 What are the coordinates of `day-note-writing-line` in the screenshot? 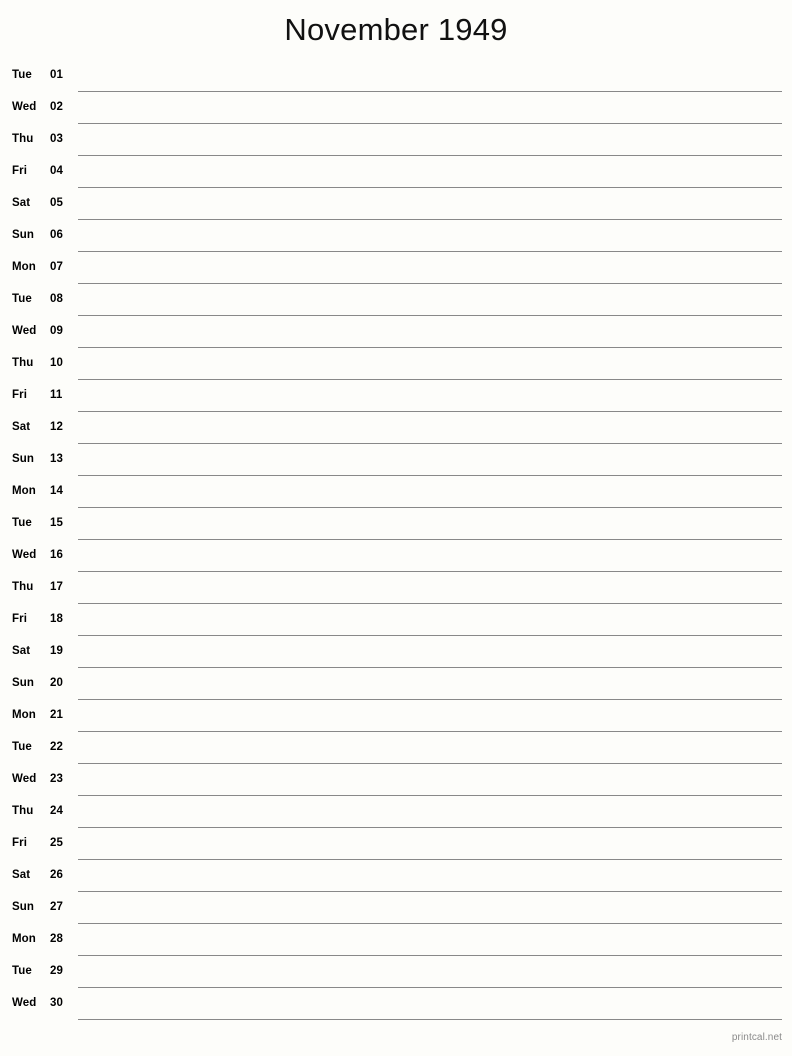 It's located at (430, 1019).